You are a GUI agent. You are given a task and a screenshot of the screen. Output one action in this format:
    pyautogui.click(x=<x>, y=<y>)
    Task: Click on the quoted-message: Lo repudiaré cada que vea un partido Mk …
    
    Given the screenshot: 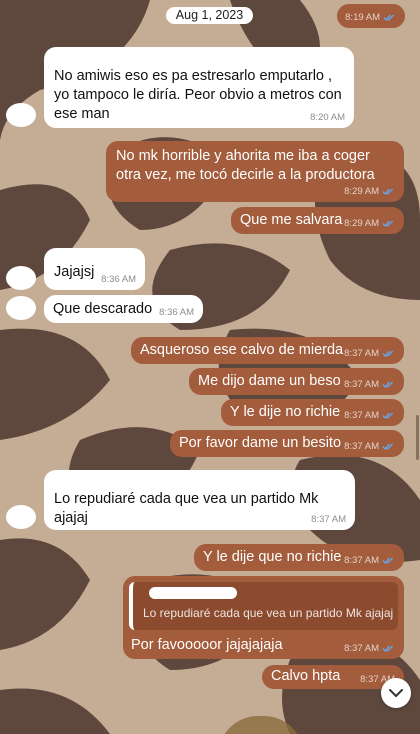 What is the action you would take?
    pyautogui.click(x=263, y=606)
    